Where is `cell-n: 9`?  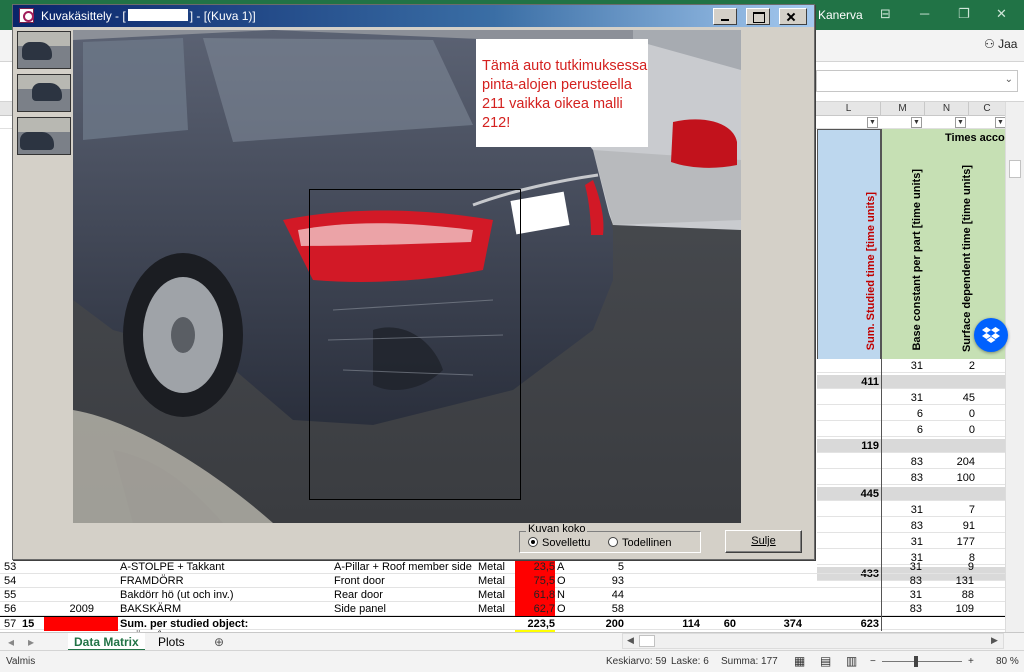
cell-n: 9 is located at coordinates (952, 567).